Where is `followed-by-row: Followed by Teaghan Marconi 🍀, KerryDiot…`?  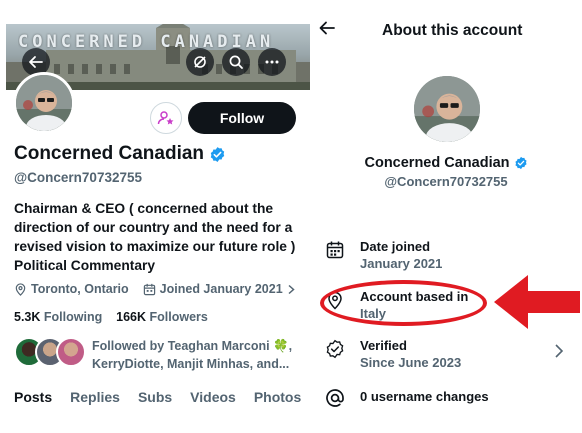 followed-by-row: Followed by Teaghan Marconi 🍀, KerryDiot… is located at coordinates (160, 355).